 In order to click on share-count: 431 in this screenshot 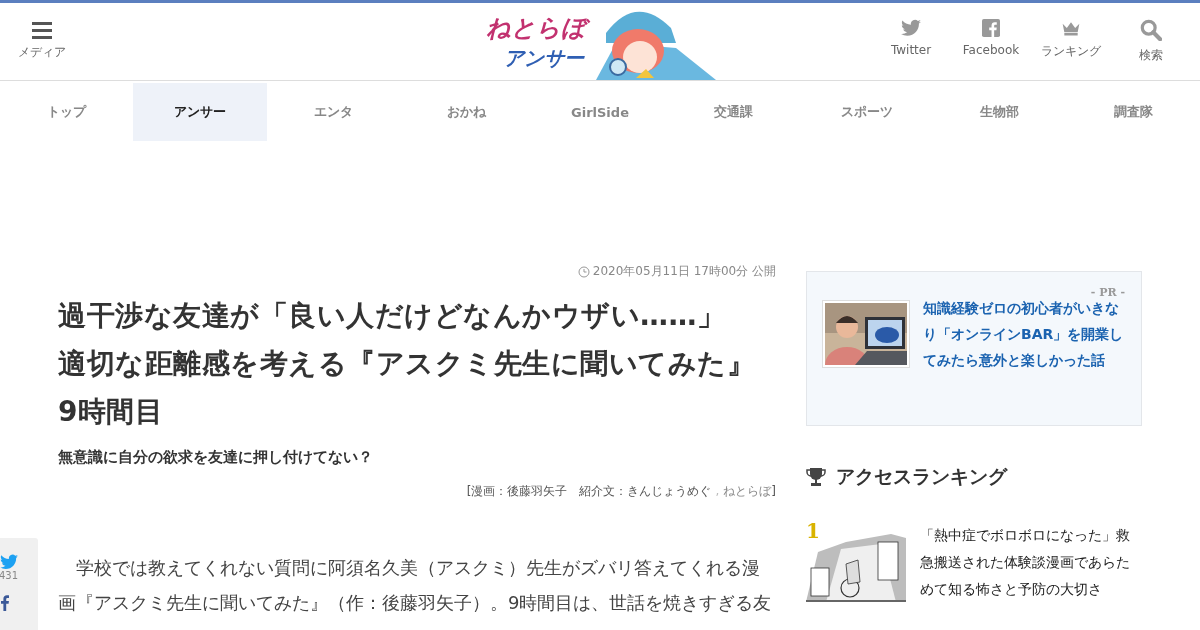, I will do `click(9, 575)`.